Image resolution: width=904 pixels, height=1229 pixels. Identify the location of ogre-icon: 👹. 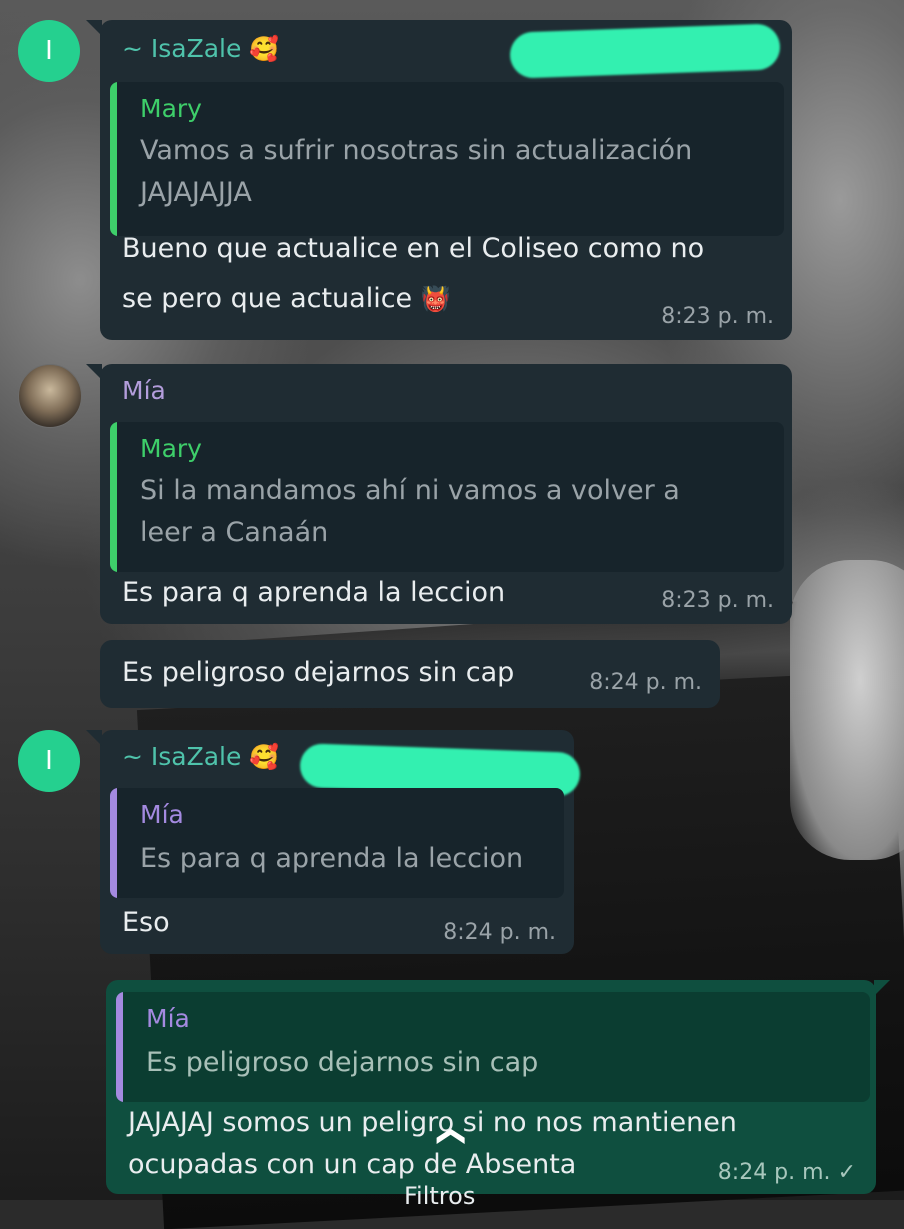
(435, 299).